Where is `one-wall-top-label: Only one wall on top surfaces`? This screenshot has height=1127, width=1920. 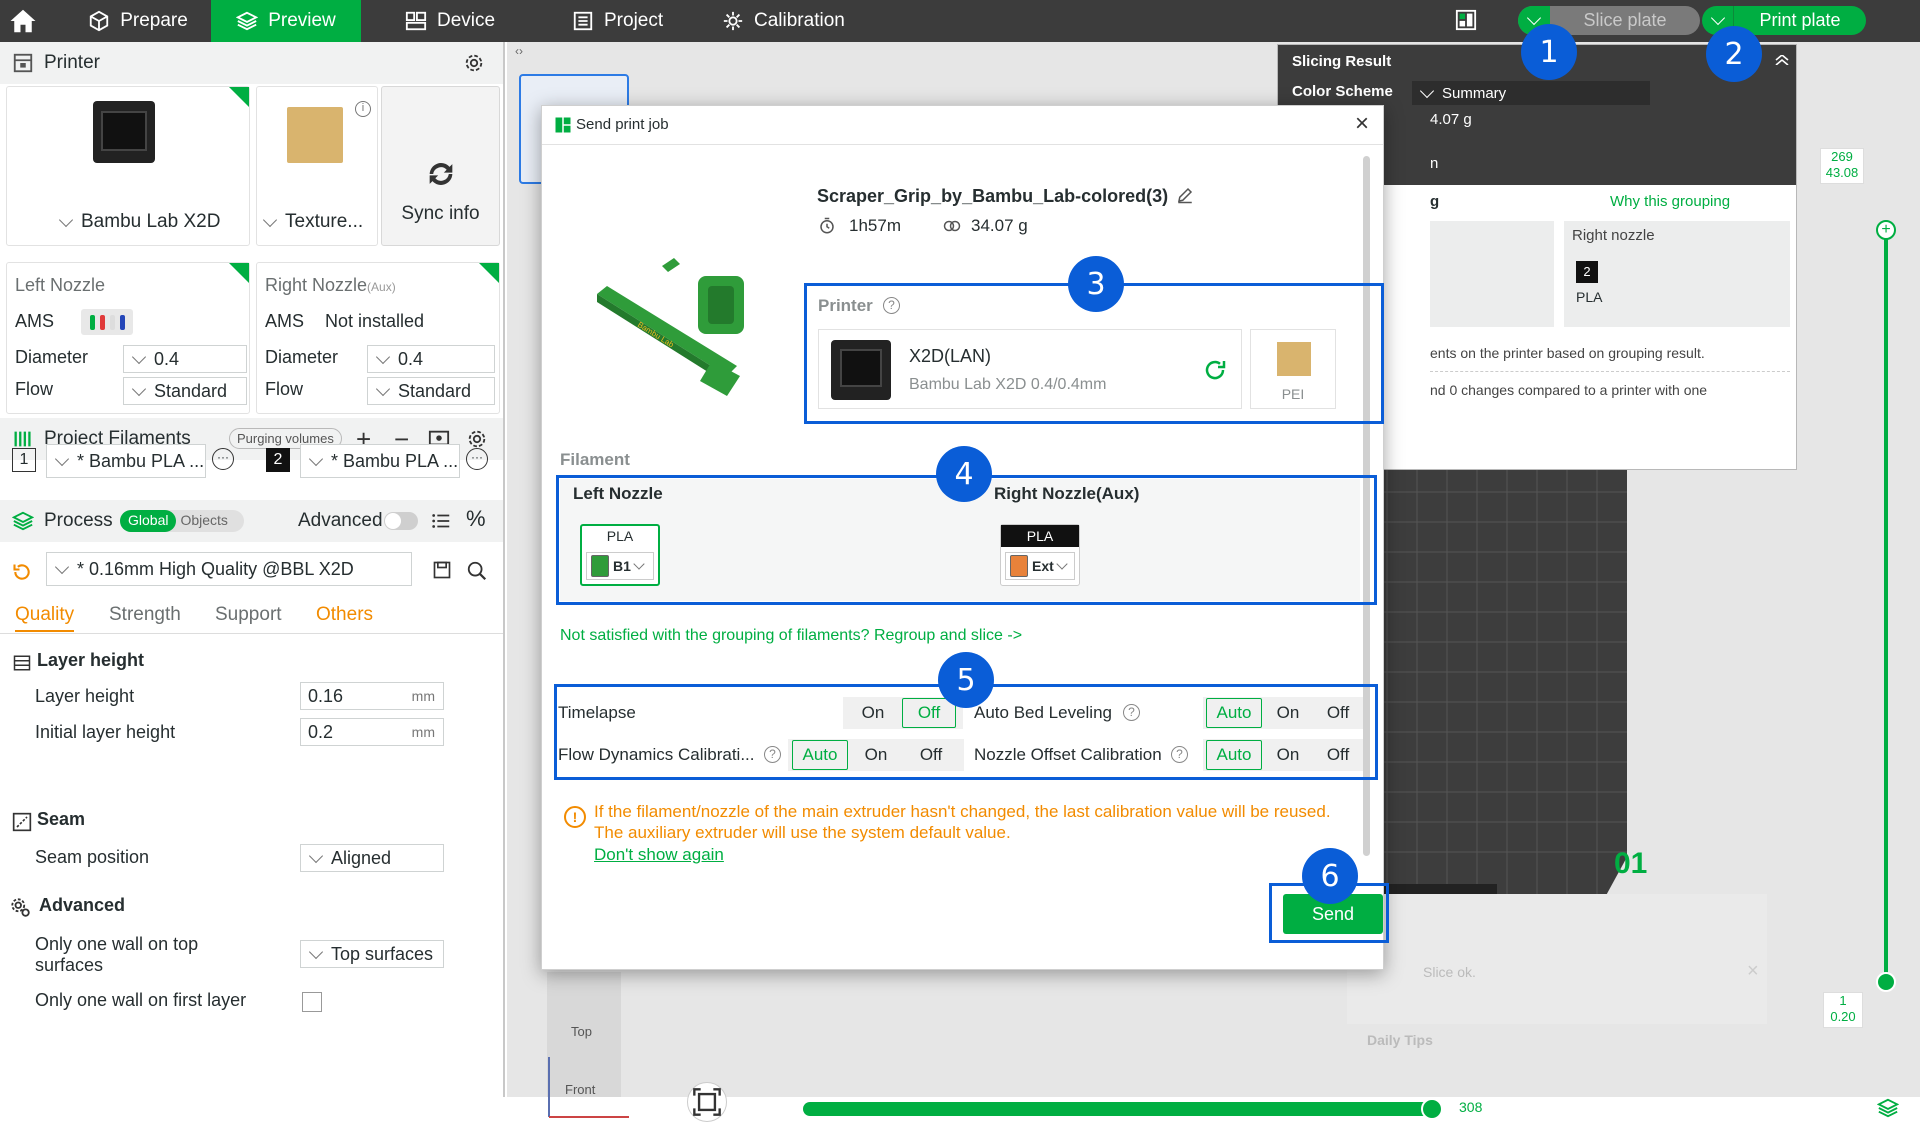
one-wall-top-label: Only one wall on top surfaces is located at coordinates (117, 954).